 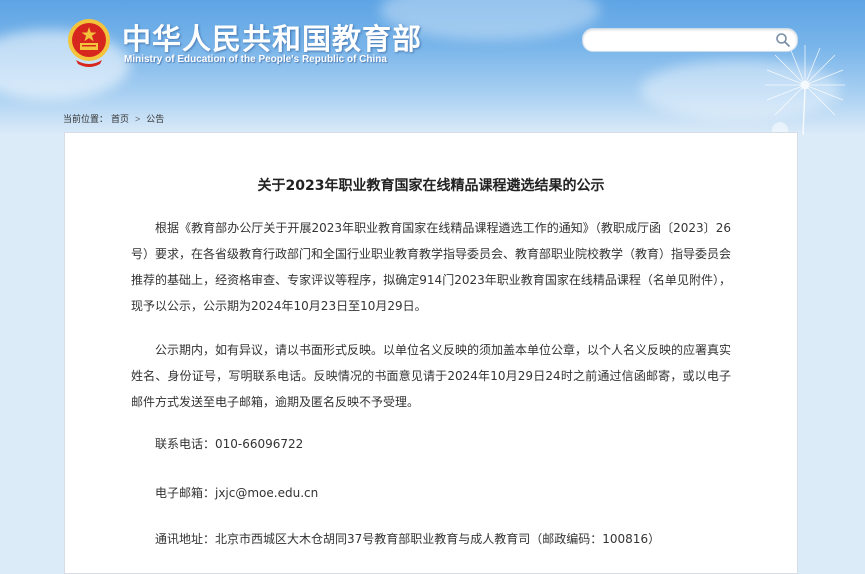 I want to click on contact-email: 电子邮箱：jxjc@moe.edu.cn, so click(x=237, y=493).